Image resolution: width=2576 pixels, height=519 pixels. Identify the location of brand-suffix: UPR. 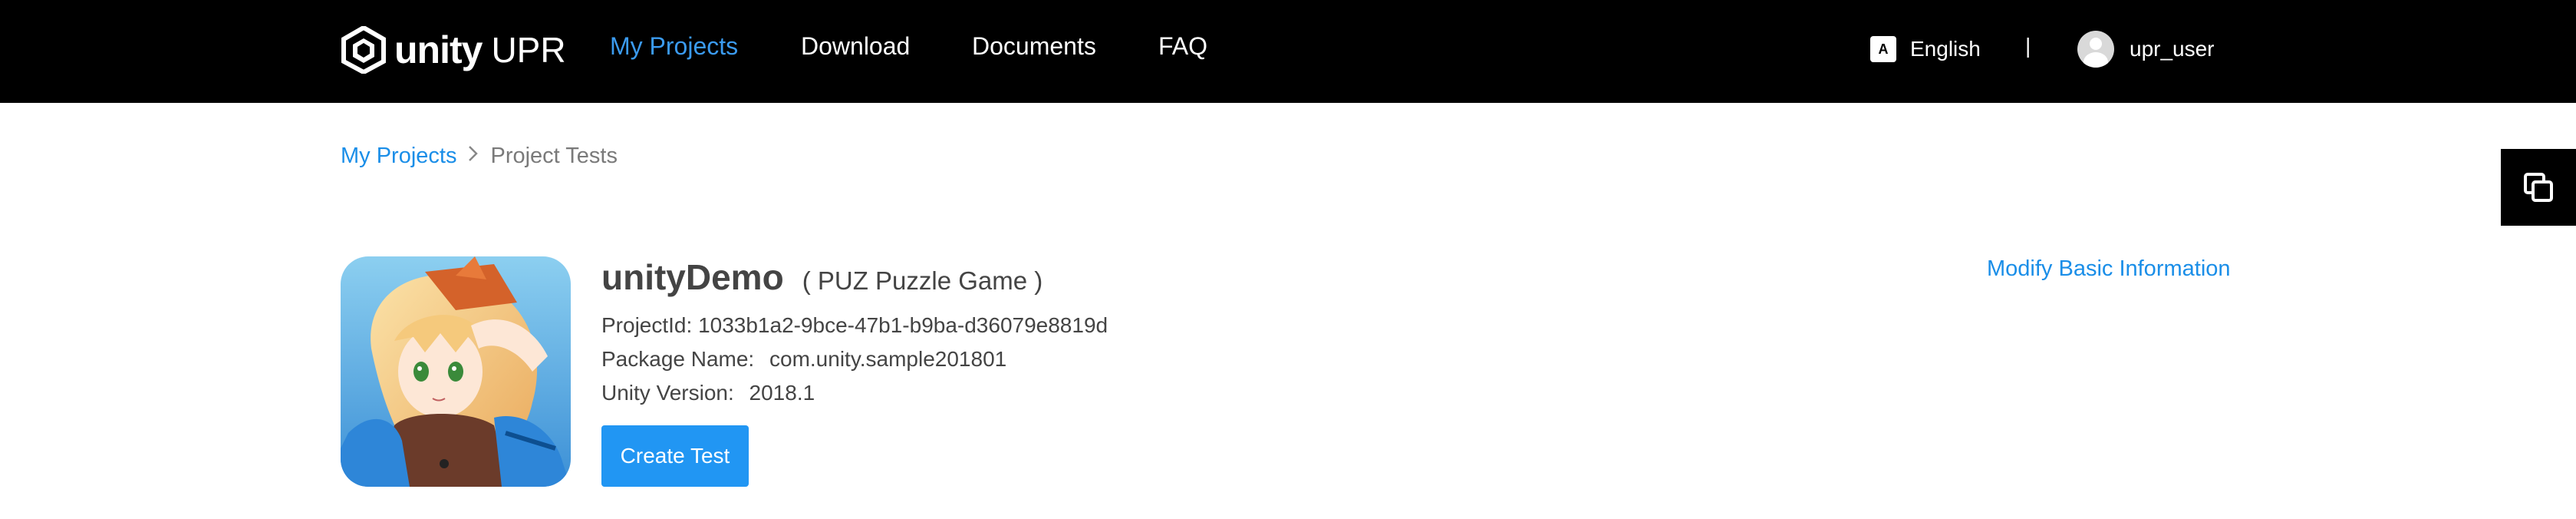
(528, 50).